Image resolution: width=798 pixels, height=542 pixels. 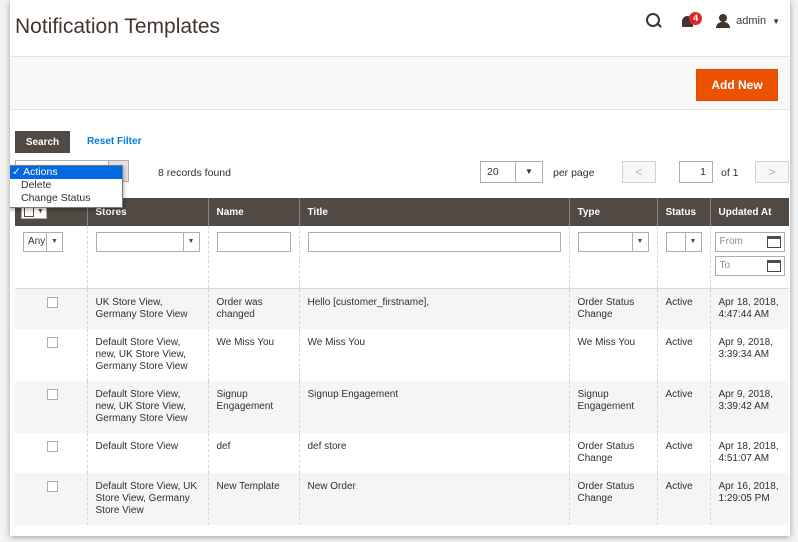 What do you see at coordinates (253, 355) in the screenshot?
I see `cell-name: We Miss You` at bounding box center [253, 355].